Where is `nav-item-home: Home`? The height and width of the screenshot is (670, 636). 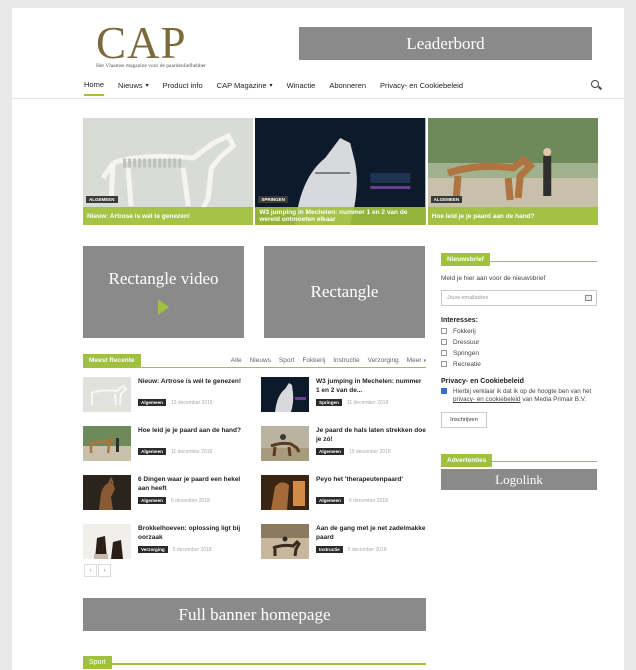 nav-item-home: Home is located at coordinates (94, 85).